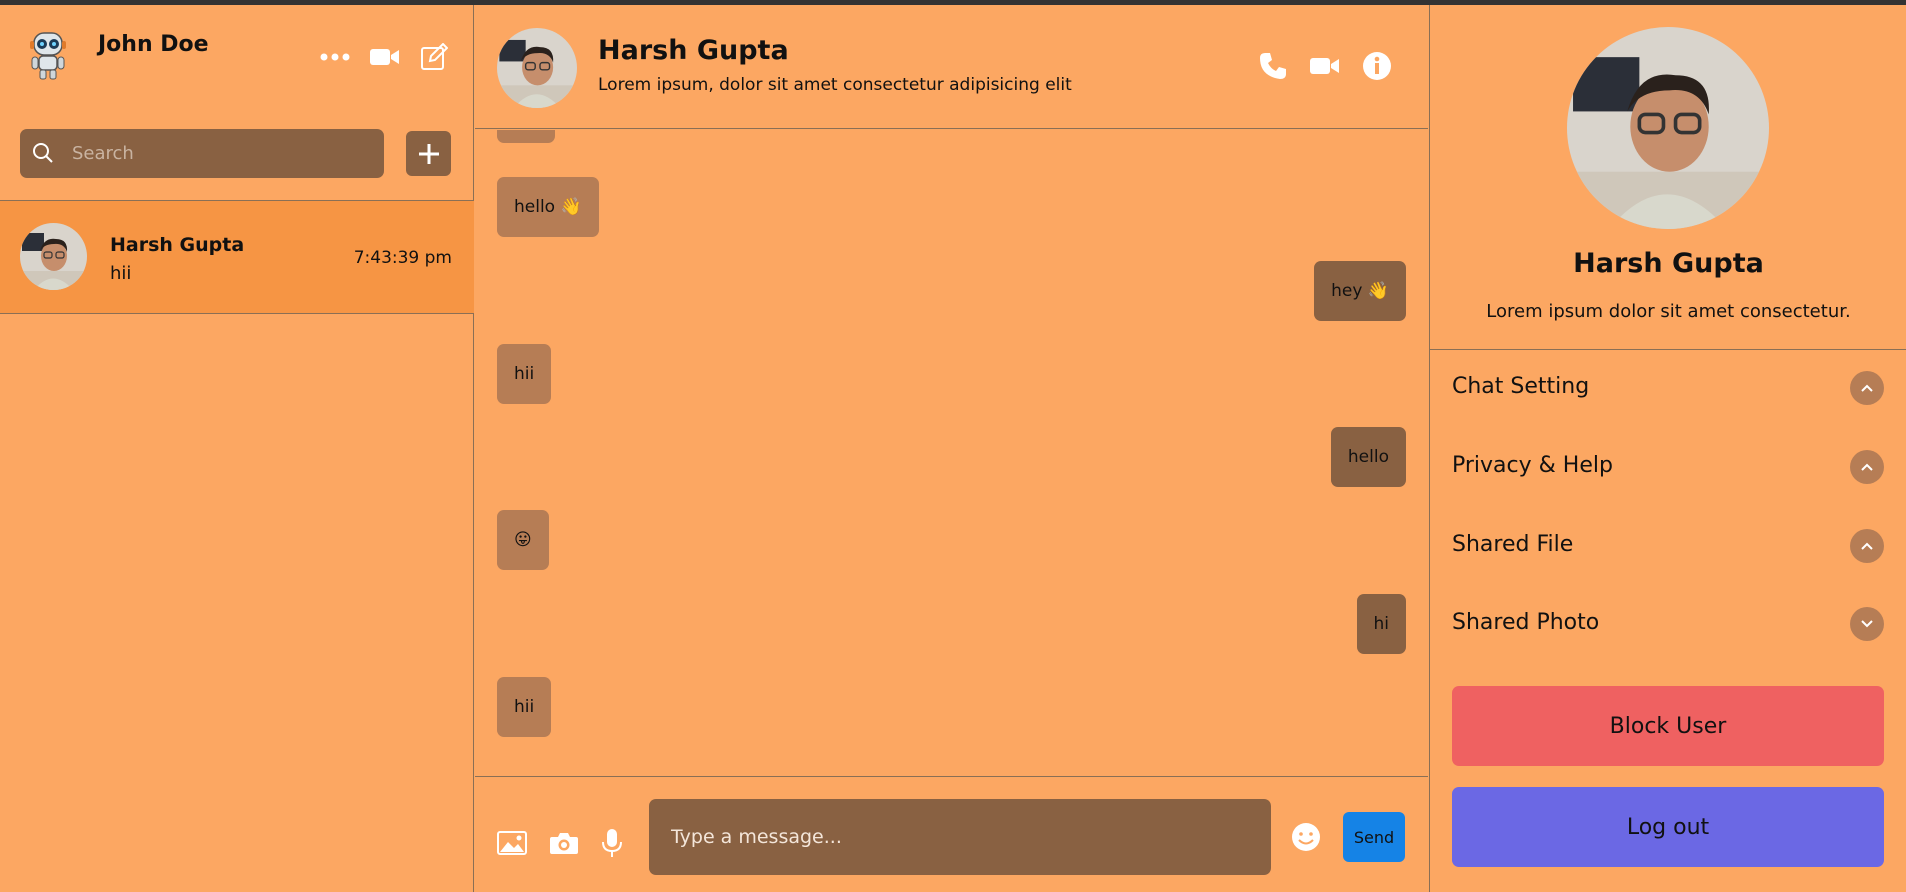  I want to click on option-chat-setting: Chat Setting, so click(1668, 388).